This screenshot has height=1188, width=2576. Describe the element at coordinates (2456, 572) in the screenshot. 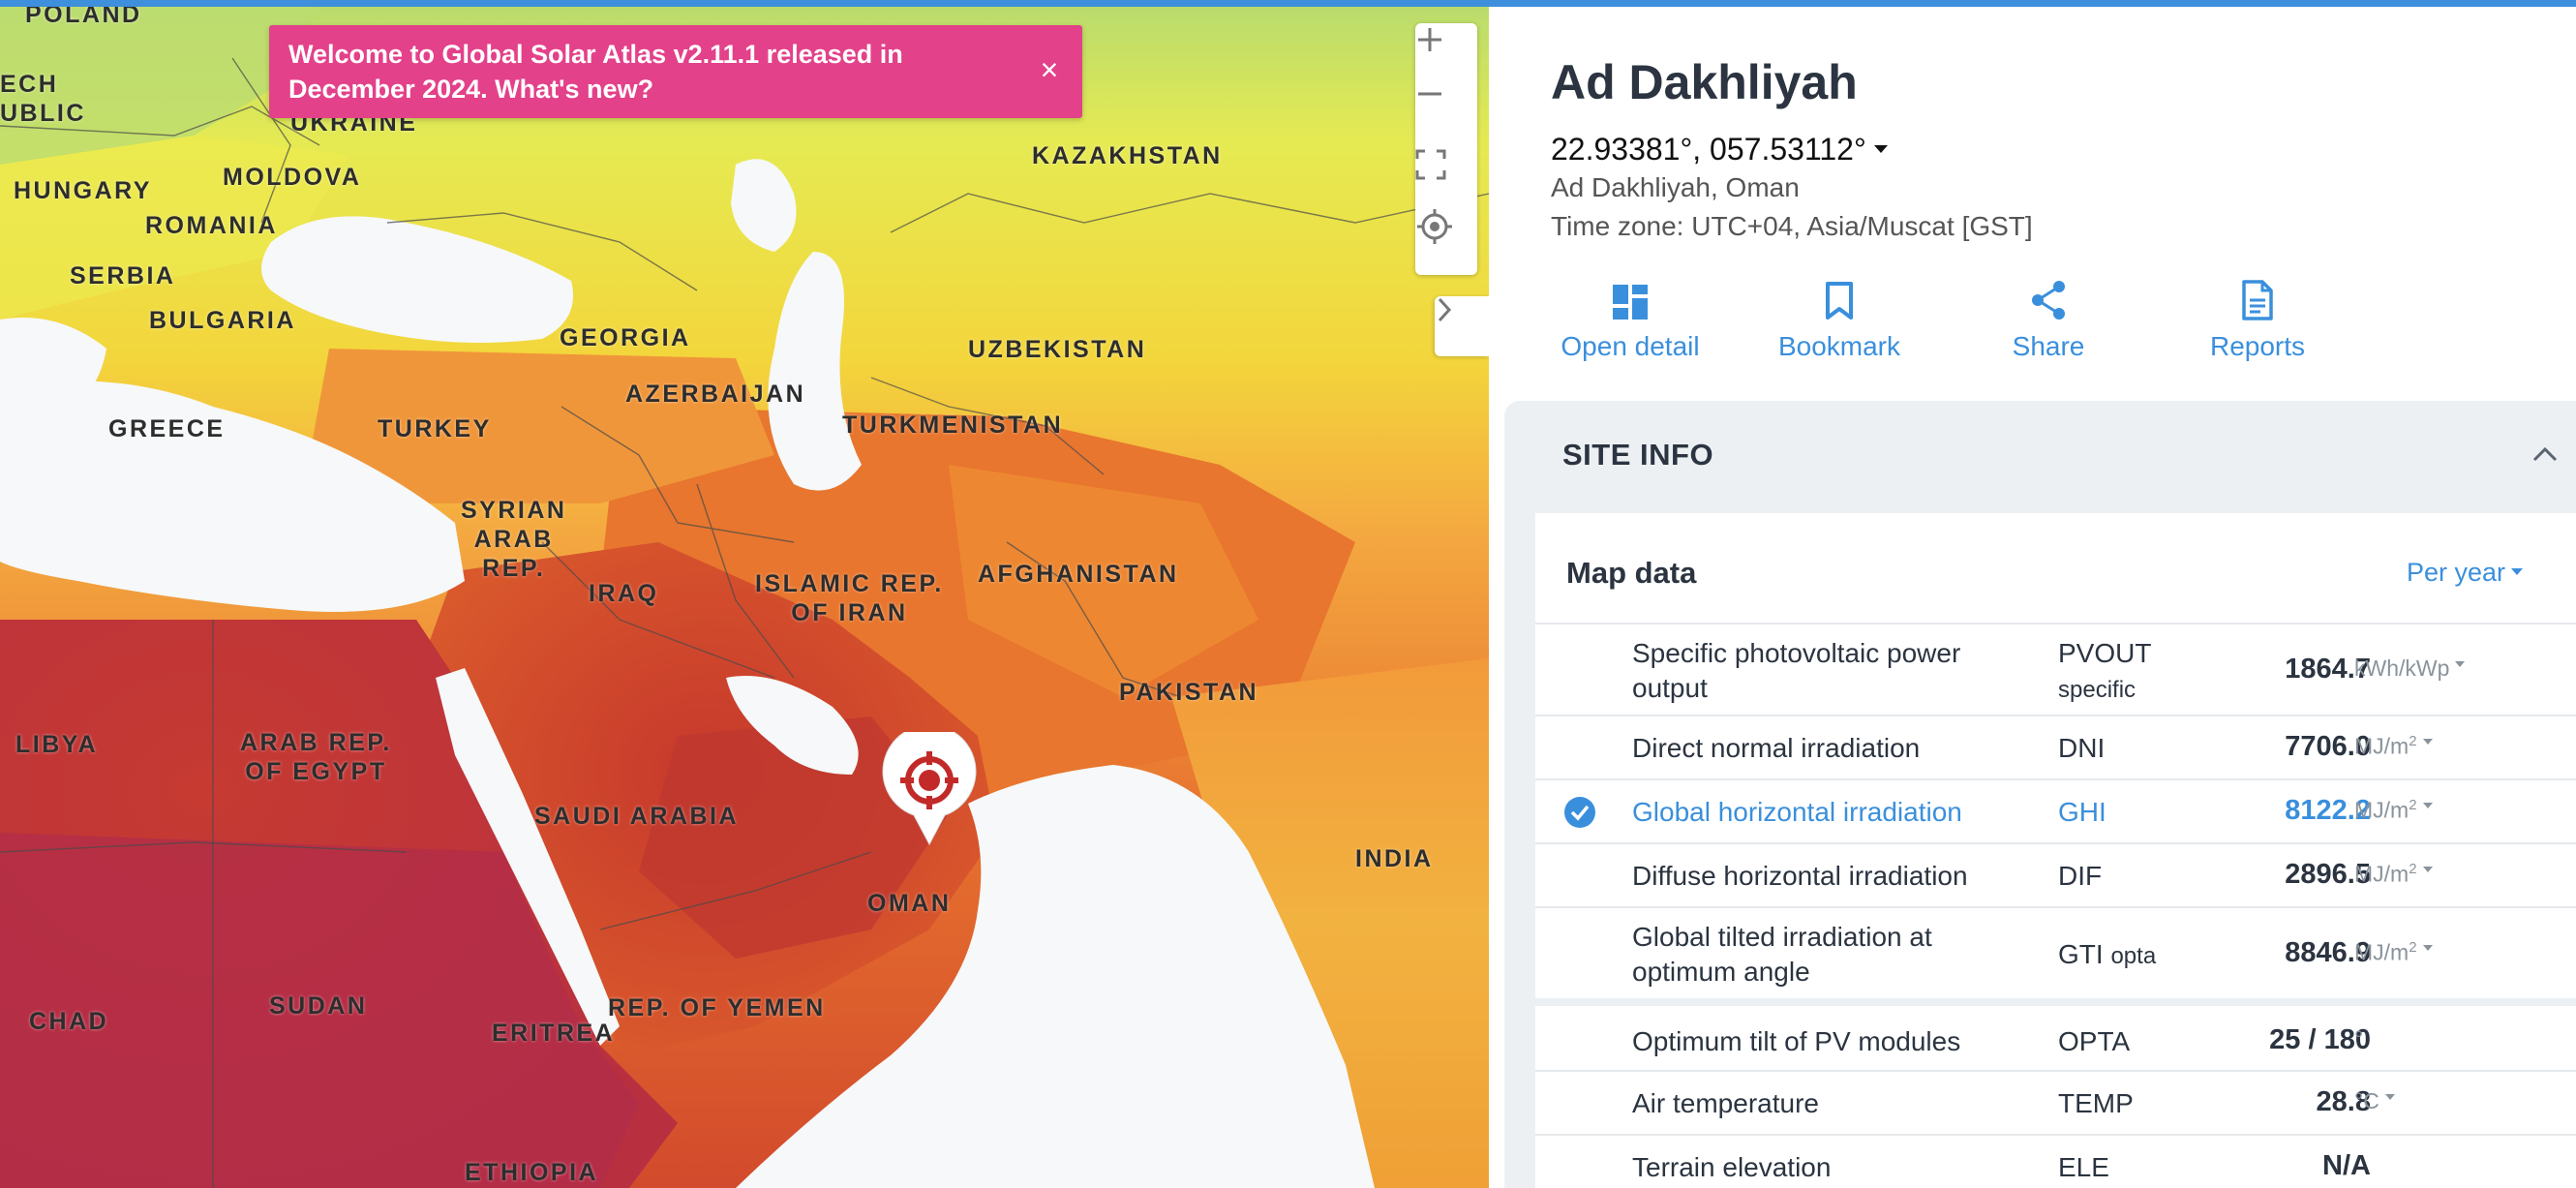

I see `period-label: Per year` at that location.